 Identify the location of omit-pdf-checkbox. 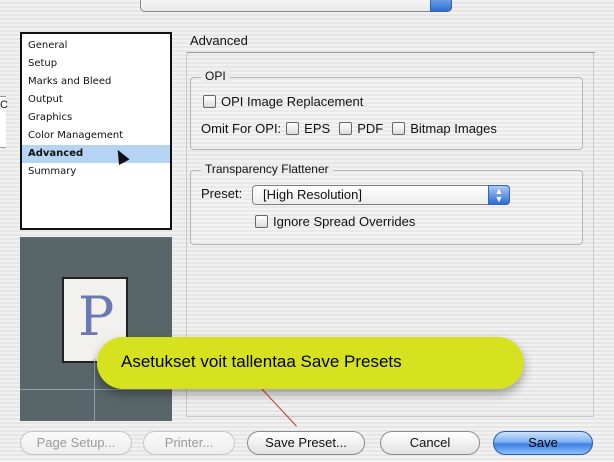
(346, 128).